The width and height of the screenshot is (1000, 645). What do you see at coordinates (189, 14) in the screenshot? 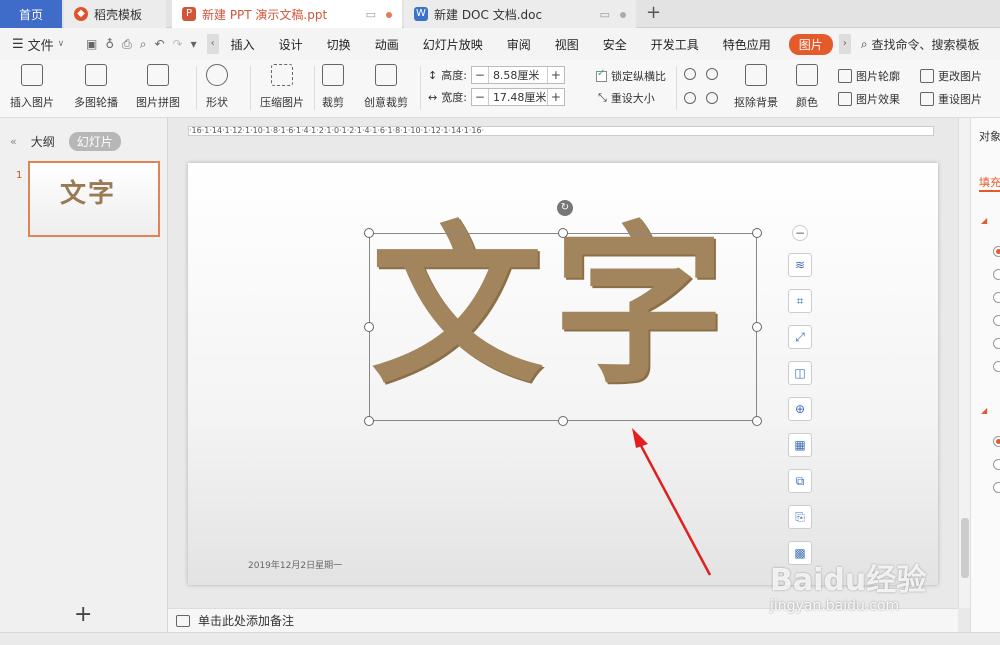
I see `ppt-icon: P` at bounding box center [189, 14].